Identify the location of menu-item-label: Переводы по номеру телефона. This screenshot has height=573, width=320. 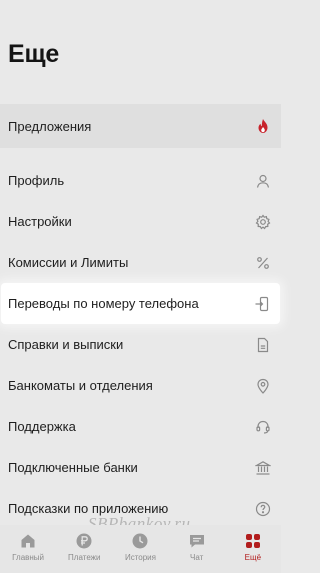
(103, 303).